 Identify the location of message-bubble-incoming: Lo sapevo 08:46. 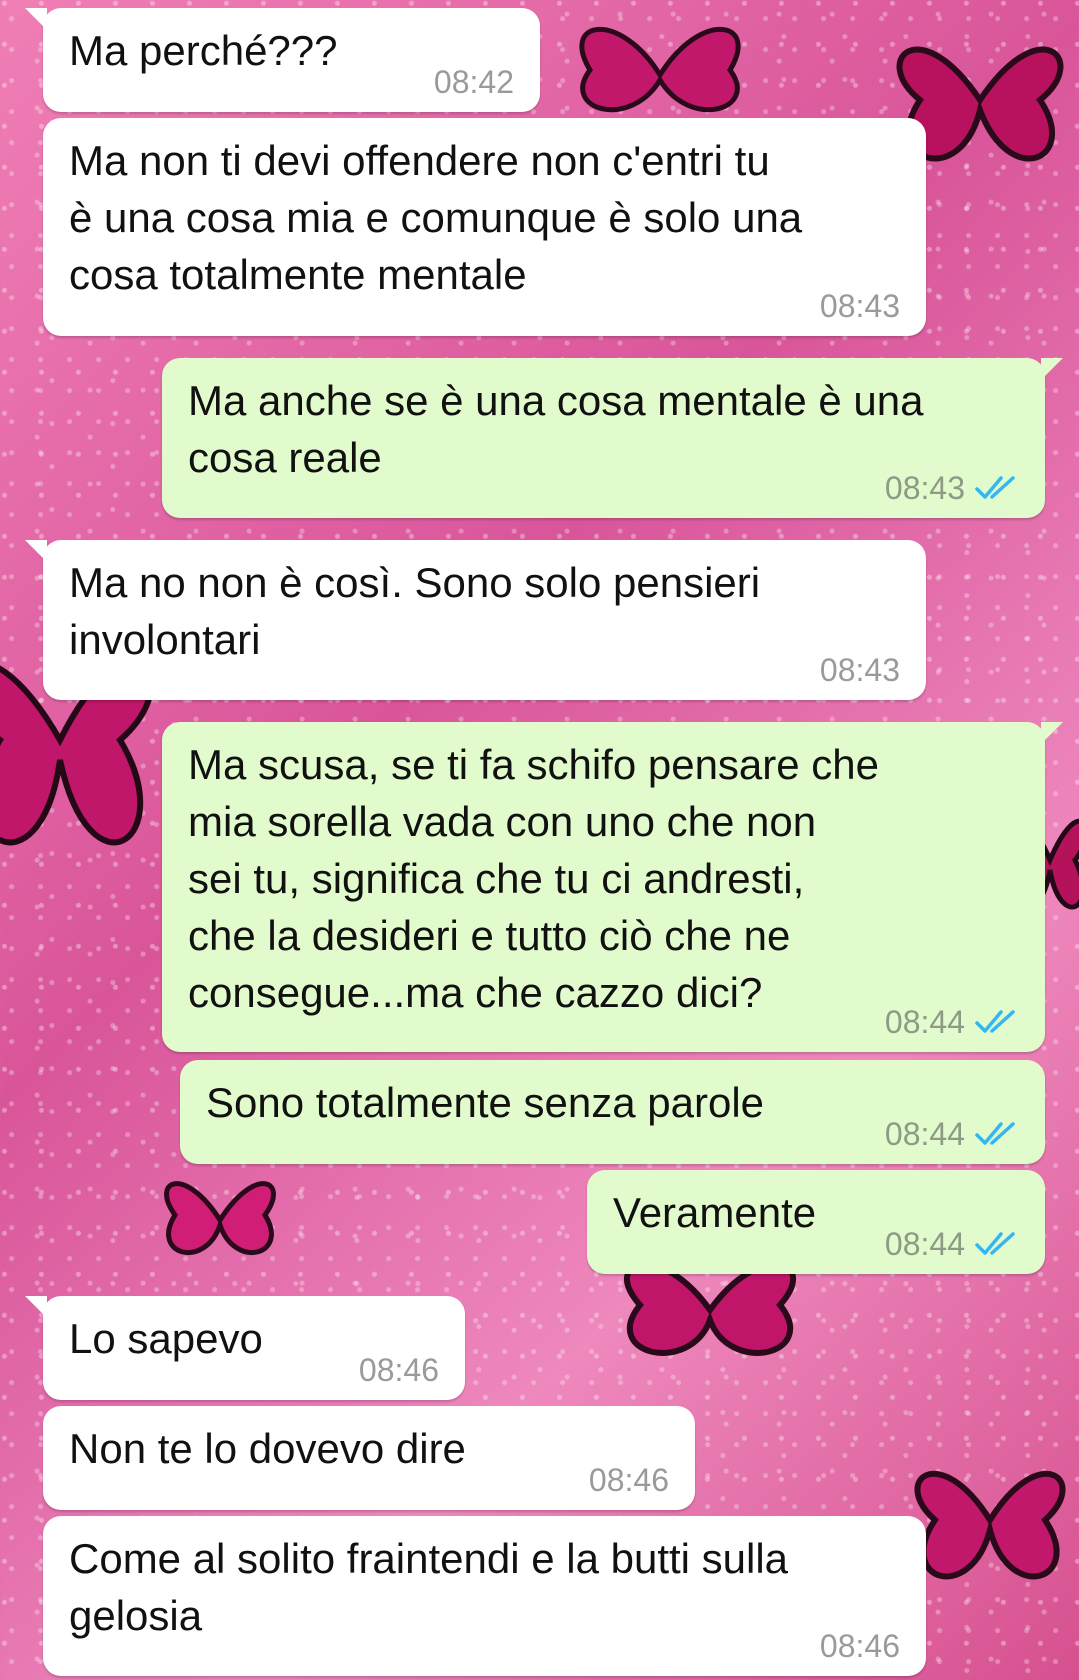
(245, 1348).